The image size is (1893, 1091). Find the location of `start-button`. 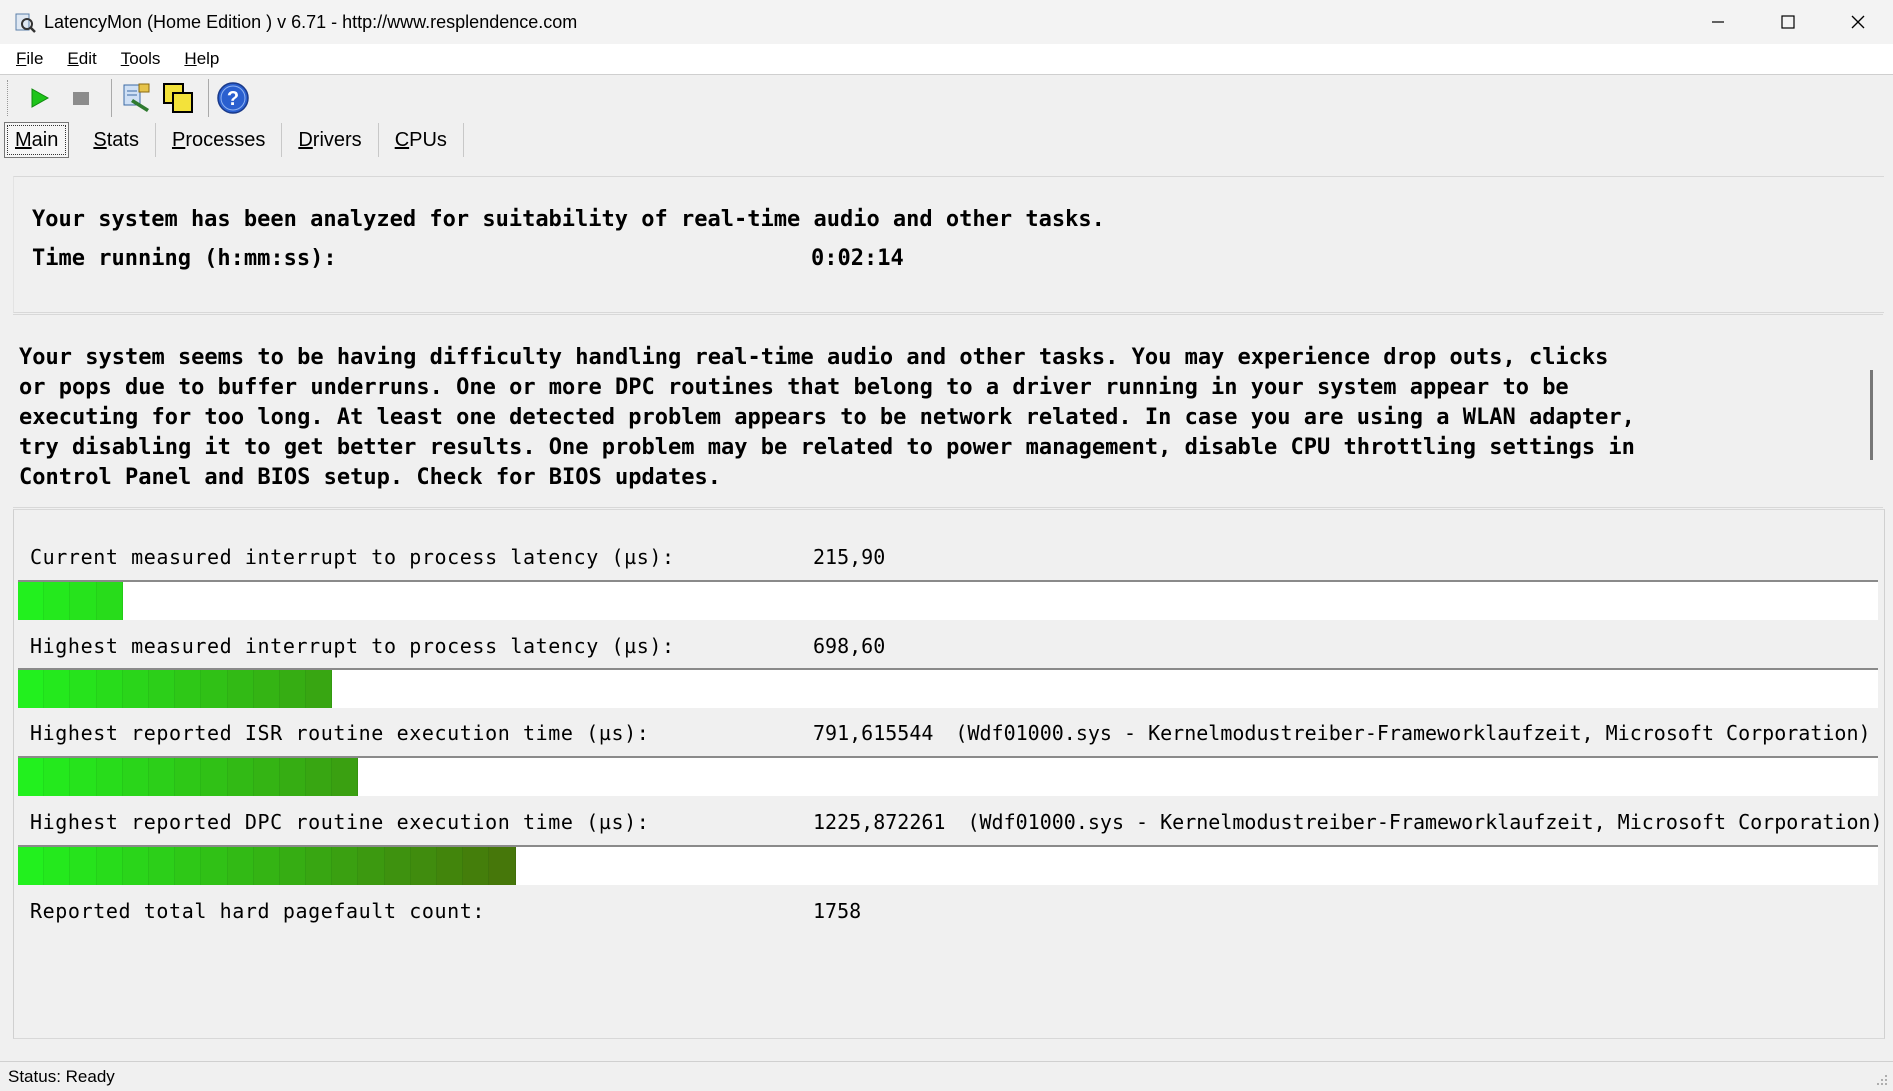

start-button is located at coordinates (39, 98).